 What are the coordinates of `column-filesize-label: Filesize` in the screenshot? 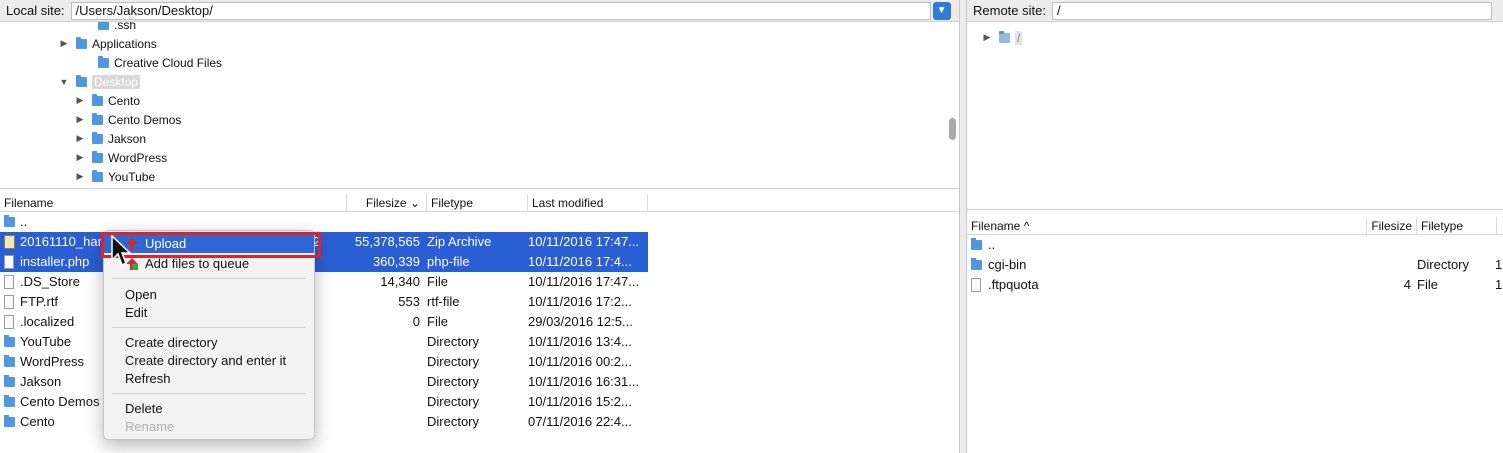 It's located at (386, 203).